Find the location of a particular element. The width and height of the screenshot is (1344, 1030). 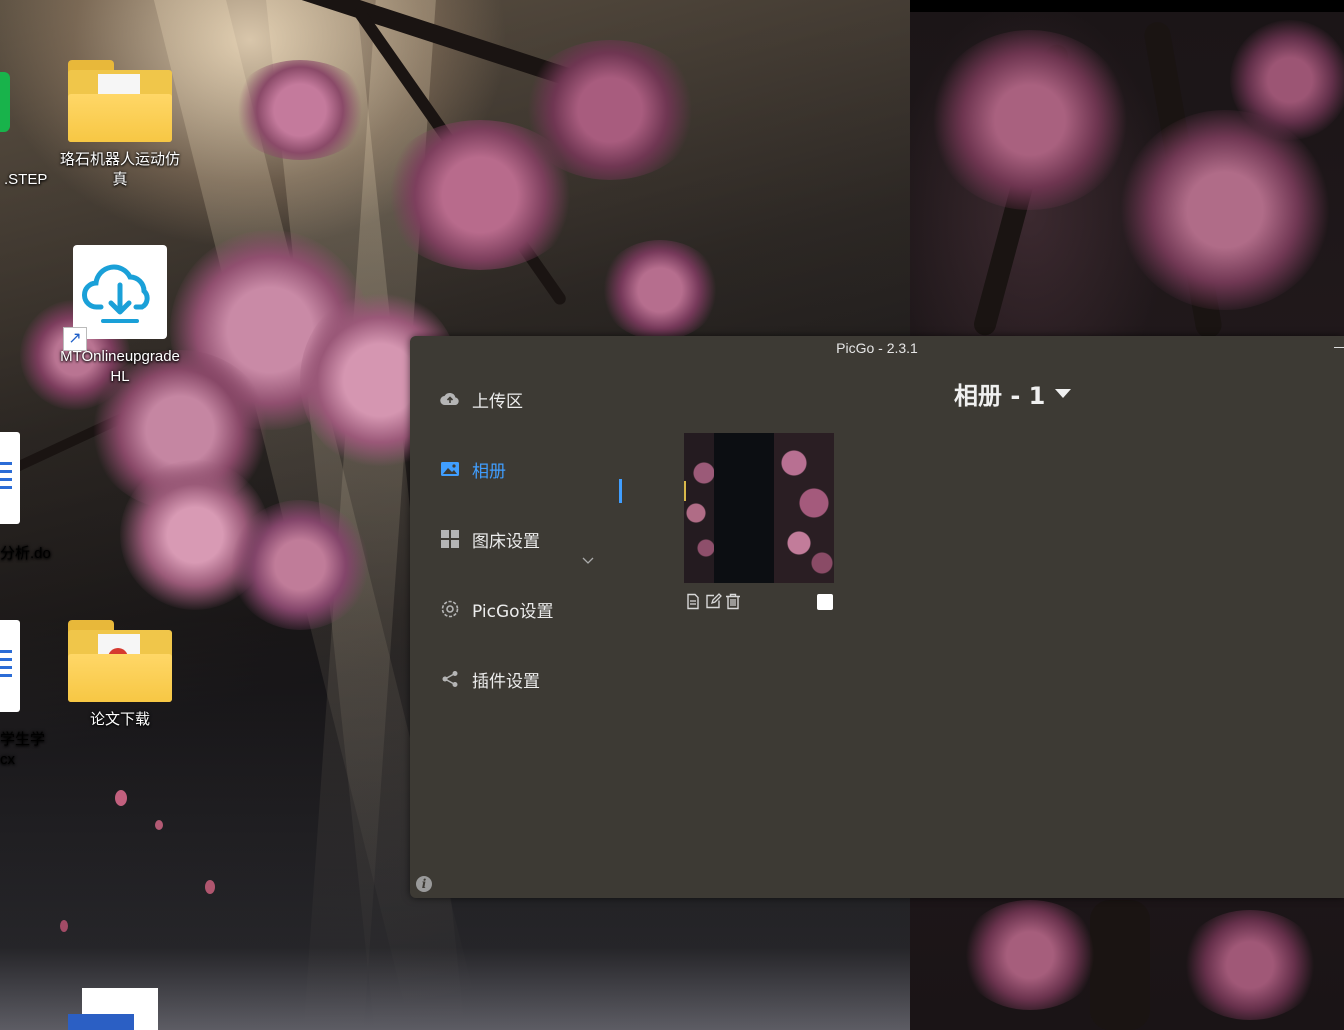

gallery-title: 相册 - 1 is located at coordinates (1000, 396).